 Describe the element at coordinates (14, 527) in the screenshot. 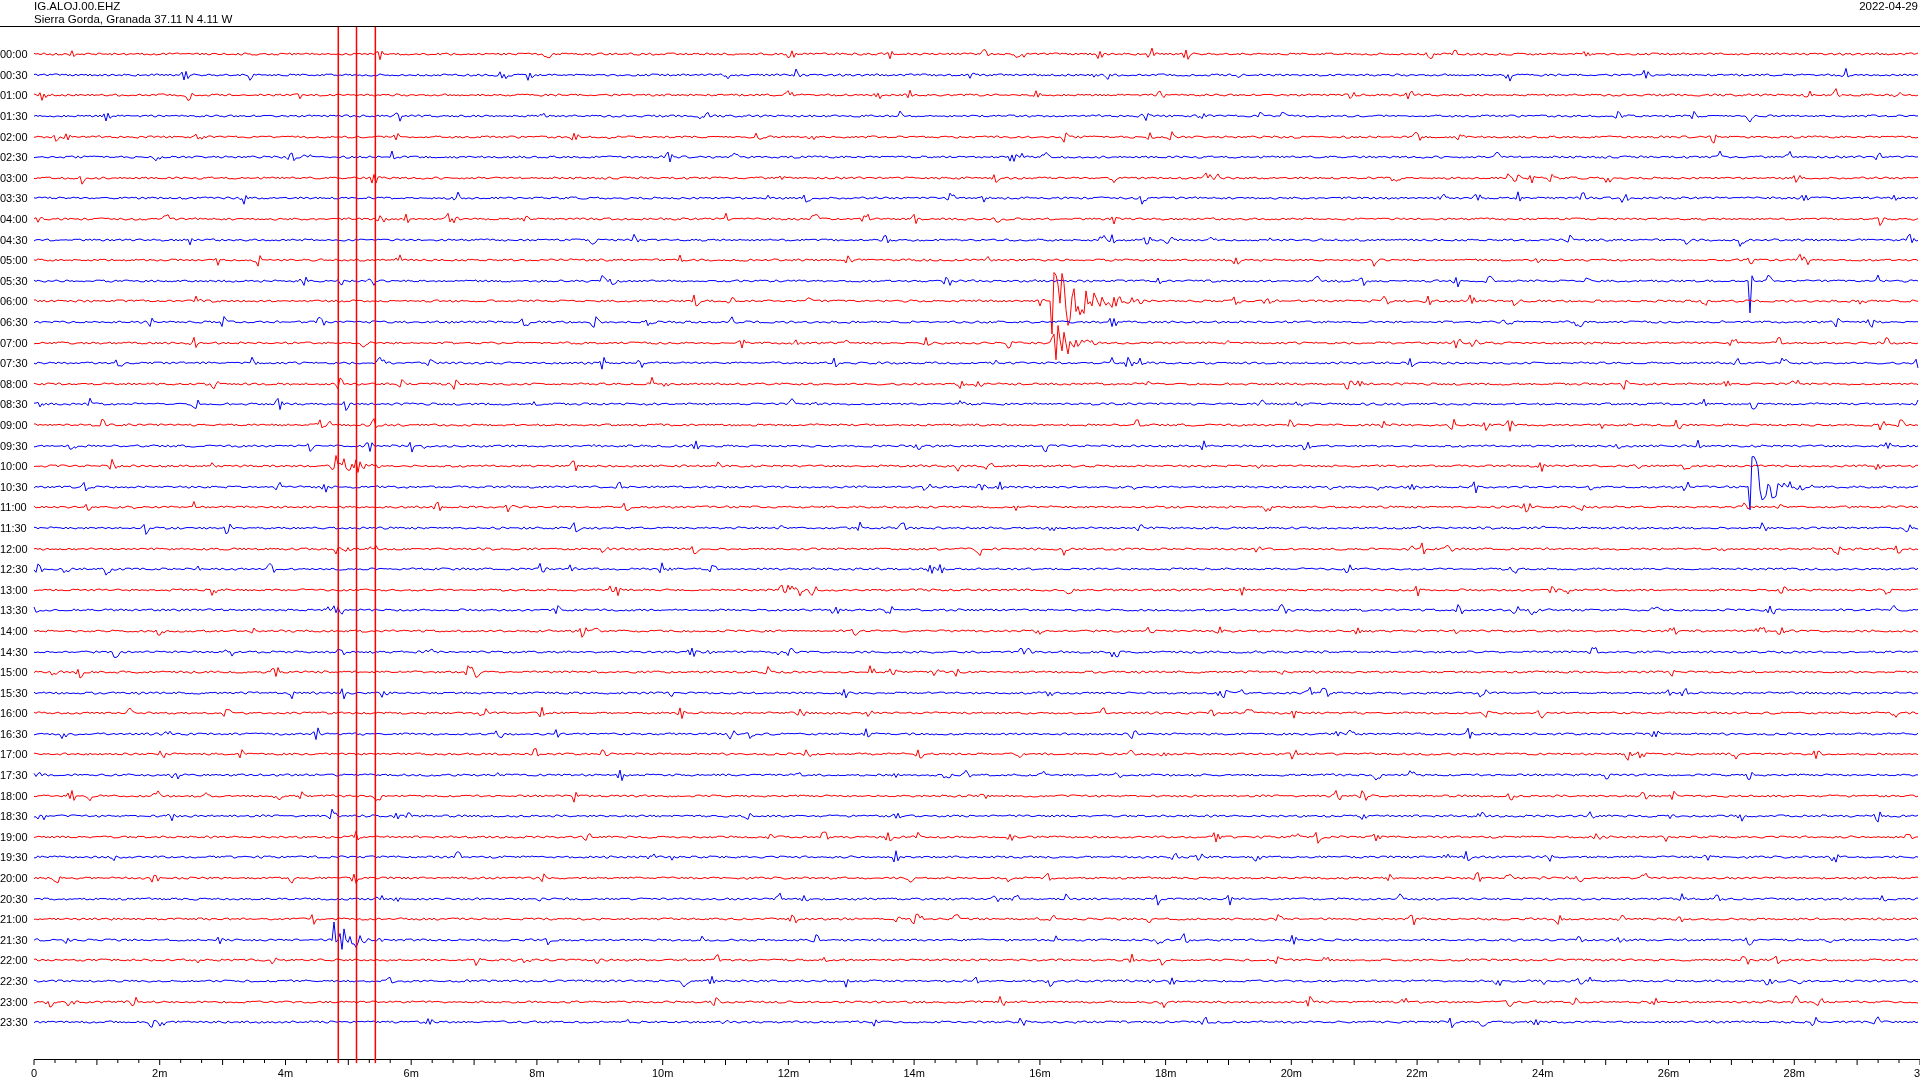

I see `time-label: 11:30` at that location.